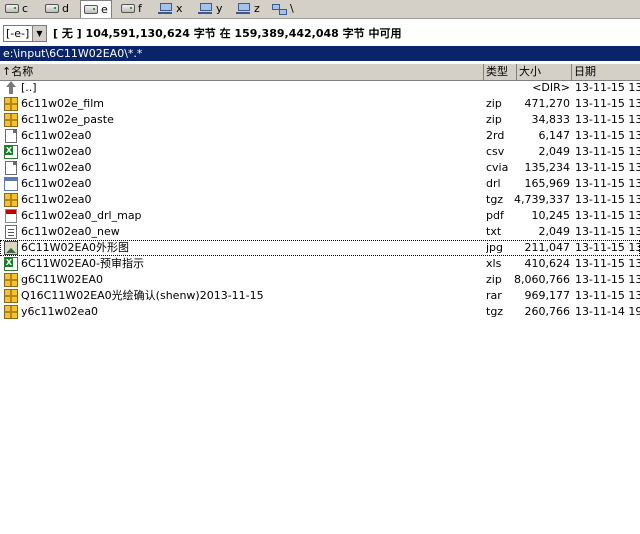 Image resolution: width=640 pixels, height=534 pixels. What do you see at coordinates (210, 8) in the screenshot?
I see `drive-tab-y: y` at bounding box center [210, 8].